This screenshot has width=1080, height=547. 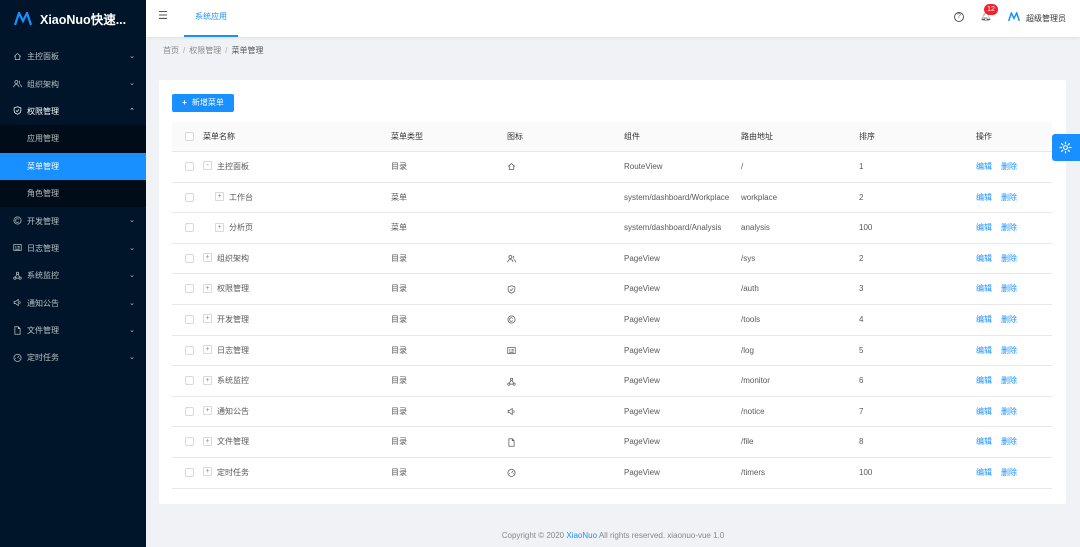 What do you see at coordinates (73, 275) in the screenshot?
I see `sidebar-item-5: 系统监控 ⌄` at bounding box center [73, 275].